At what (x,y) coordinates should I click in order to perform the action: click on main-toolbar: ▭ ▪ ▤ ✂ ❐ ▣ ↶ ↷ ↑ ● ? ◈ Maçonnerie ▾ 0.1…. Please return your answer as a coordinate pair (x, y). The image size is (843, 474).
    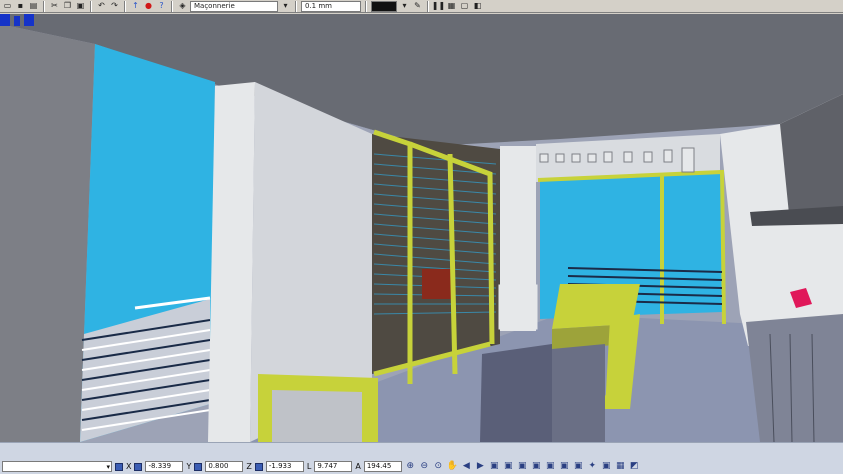
    Looking at the image, I should click on (421, 6).